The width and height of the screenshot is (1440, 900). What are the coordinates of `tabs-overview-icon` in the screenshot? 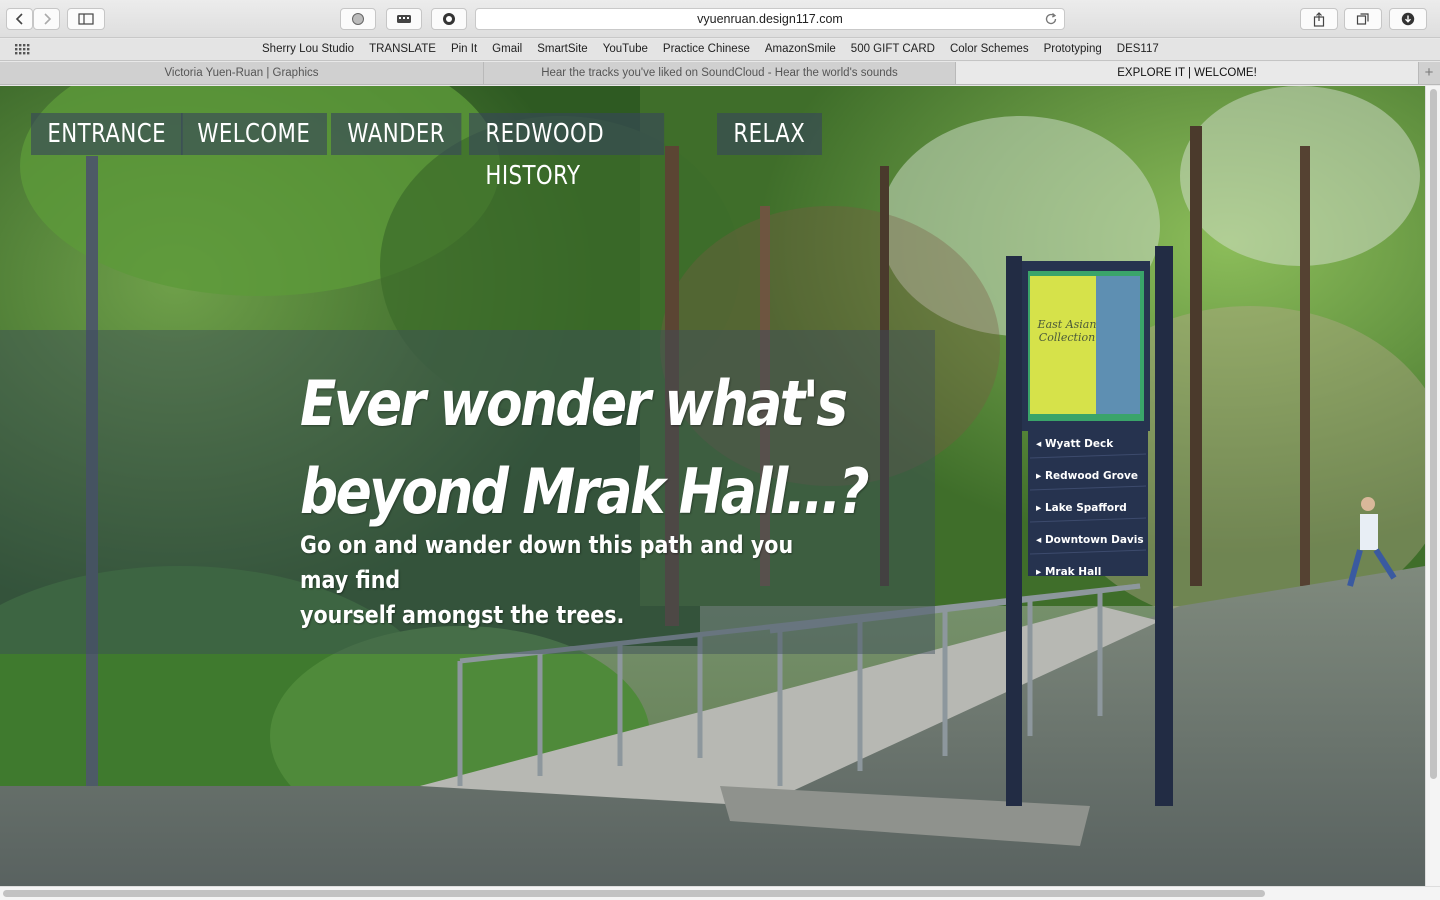 It's located at (1362, 19).